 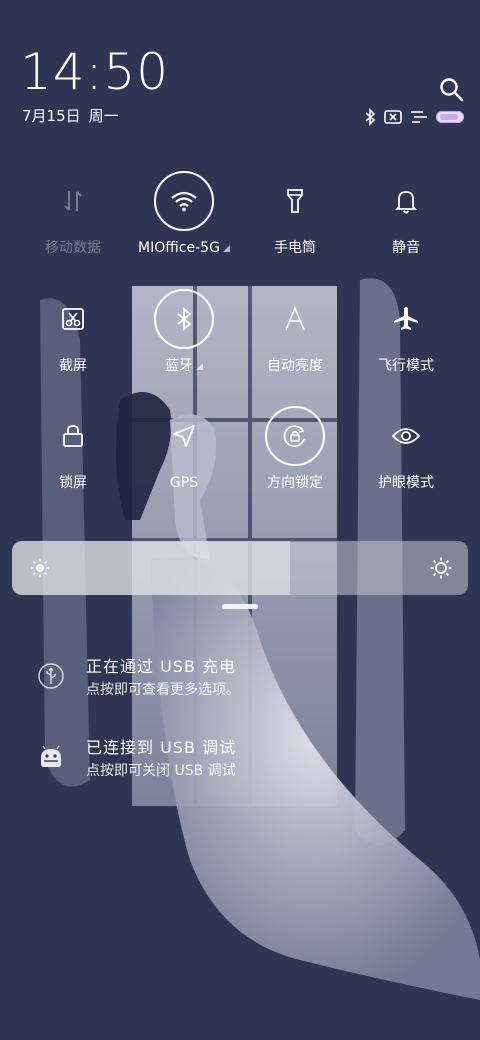 What do you see at coordinates (73, 201) in the screenshot?
I see `mobile-data-icon` at bounding box center [73, 201].